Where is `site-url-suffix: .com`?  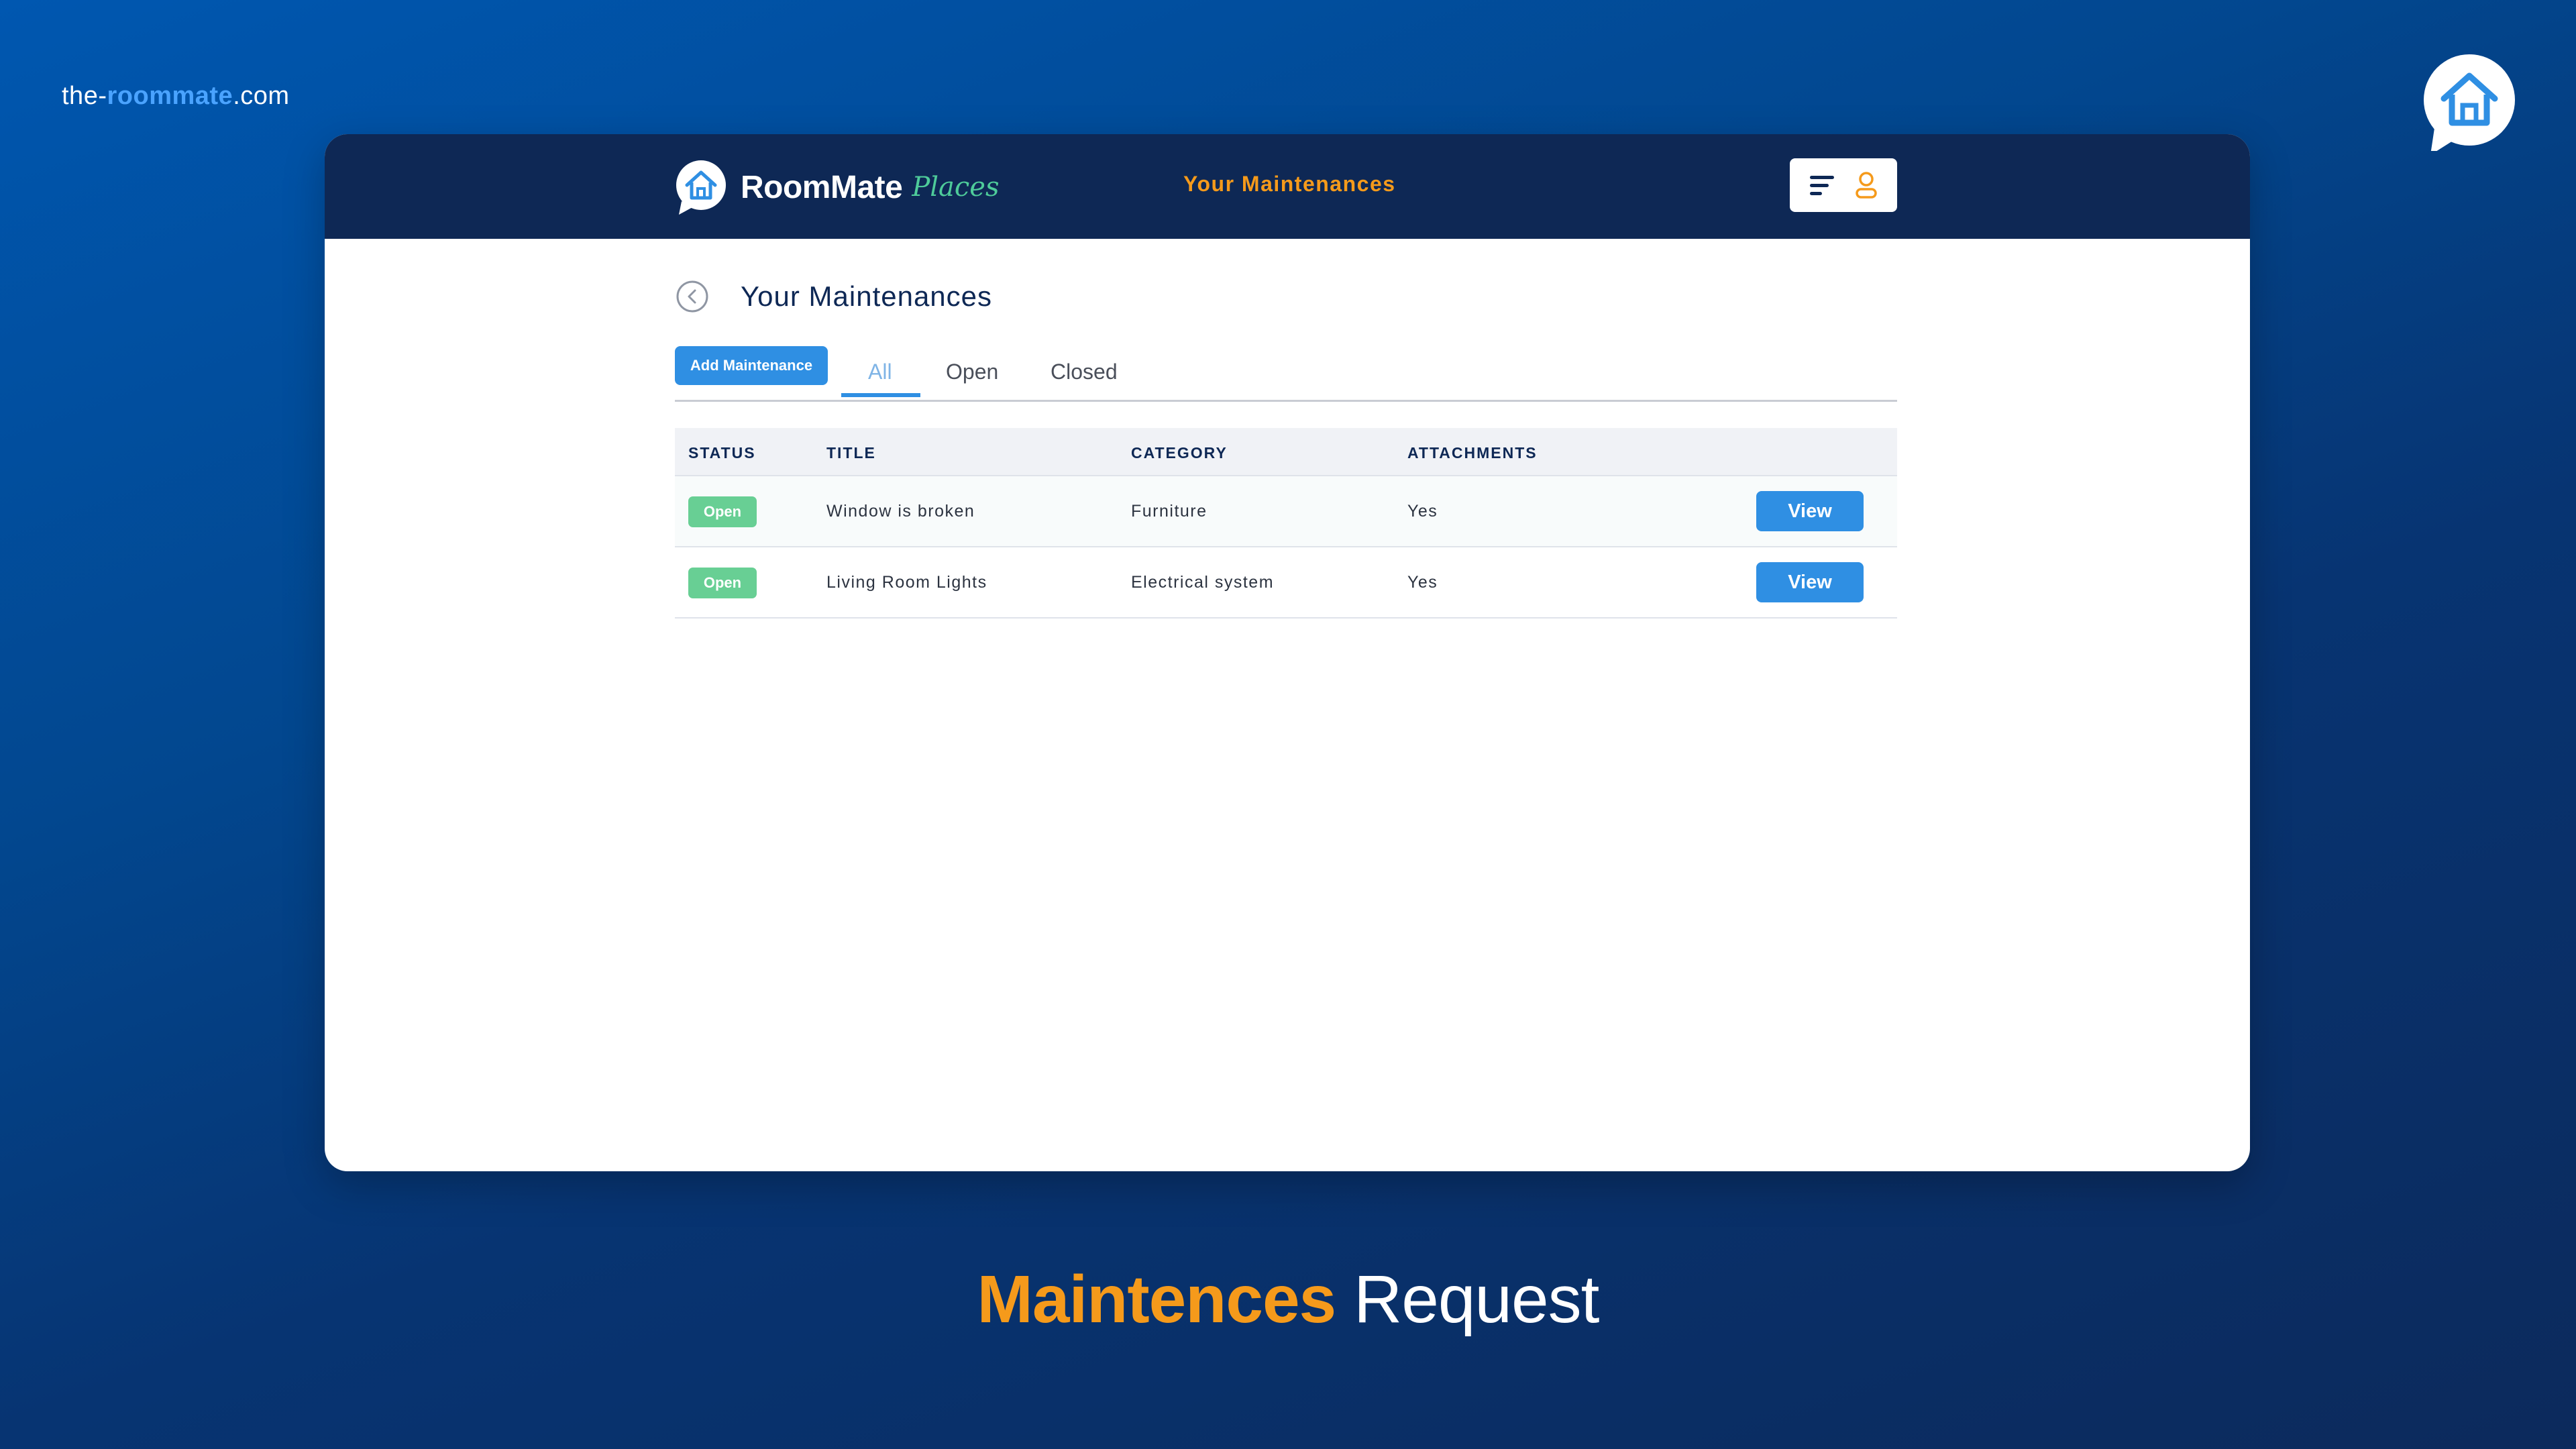
site-url-suffix: .com is located at coordinates (261, 96).